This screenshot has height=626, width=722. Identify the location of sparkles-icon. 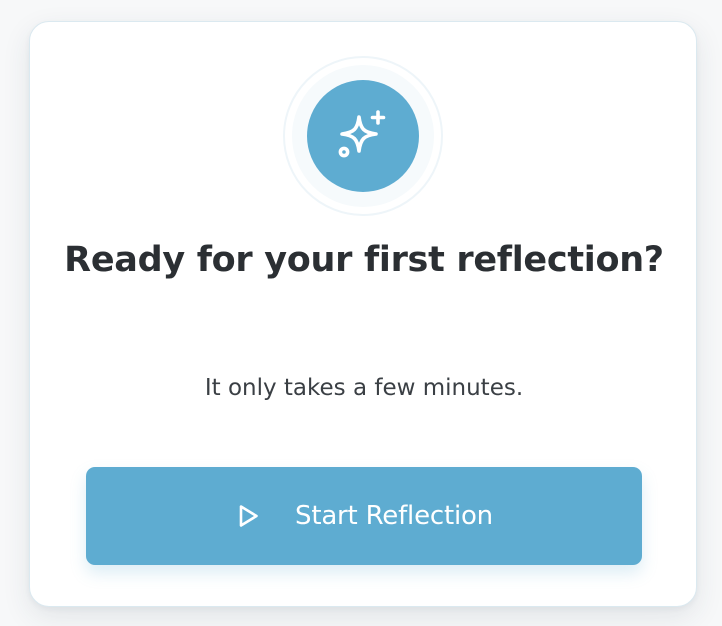
(362, 134).